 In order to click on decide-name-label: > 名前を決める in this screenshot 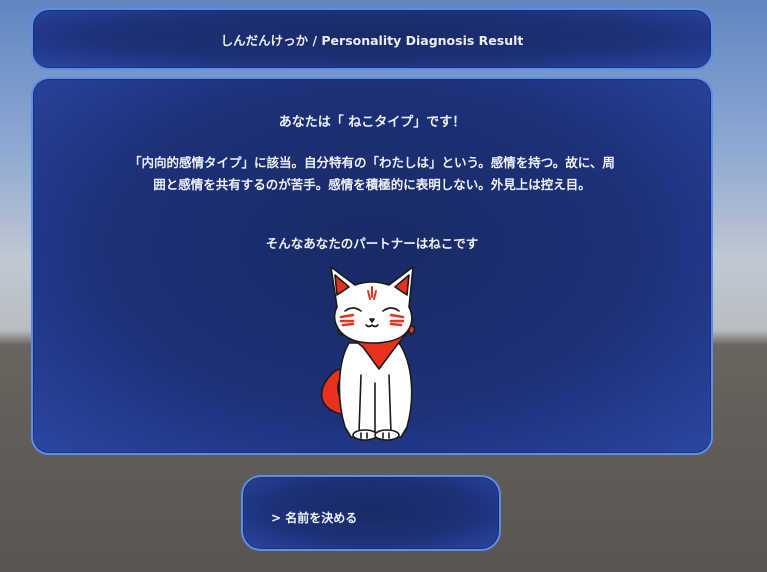, I will do `click(314, 518)`.